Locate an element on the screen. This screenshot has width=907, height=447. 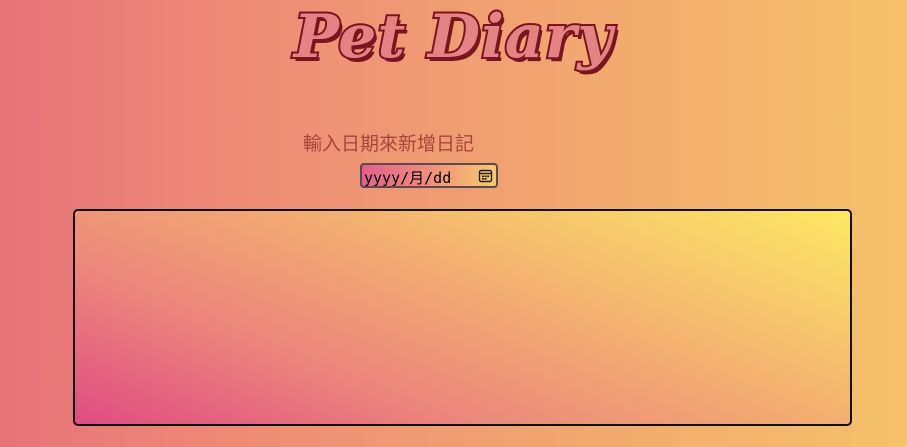
date-prompt-label: 輸入日期來新增日記 is located at coordinates (389, 144).